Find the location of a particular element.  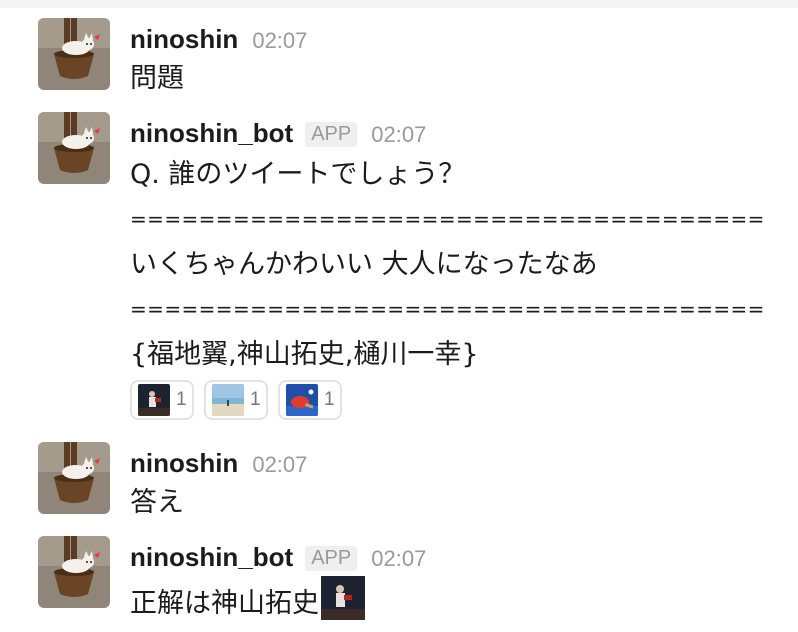

message-text: 正解は神山拓史 is located at coordinates (224, 603).